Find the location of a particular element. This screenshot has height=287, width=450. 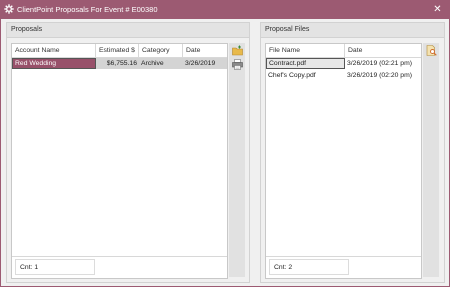

column-header-category: Category is located at coordinates (161, 50).